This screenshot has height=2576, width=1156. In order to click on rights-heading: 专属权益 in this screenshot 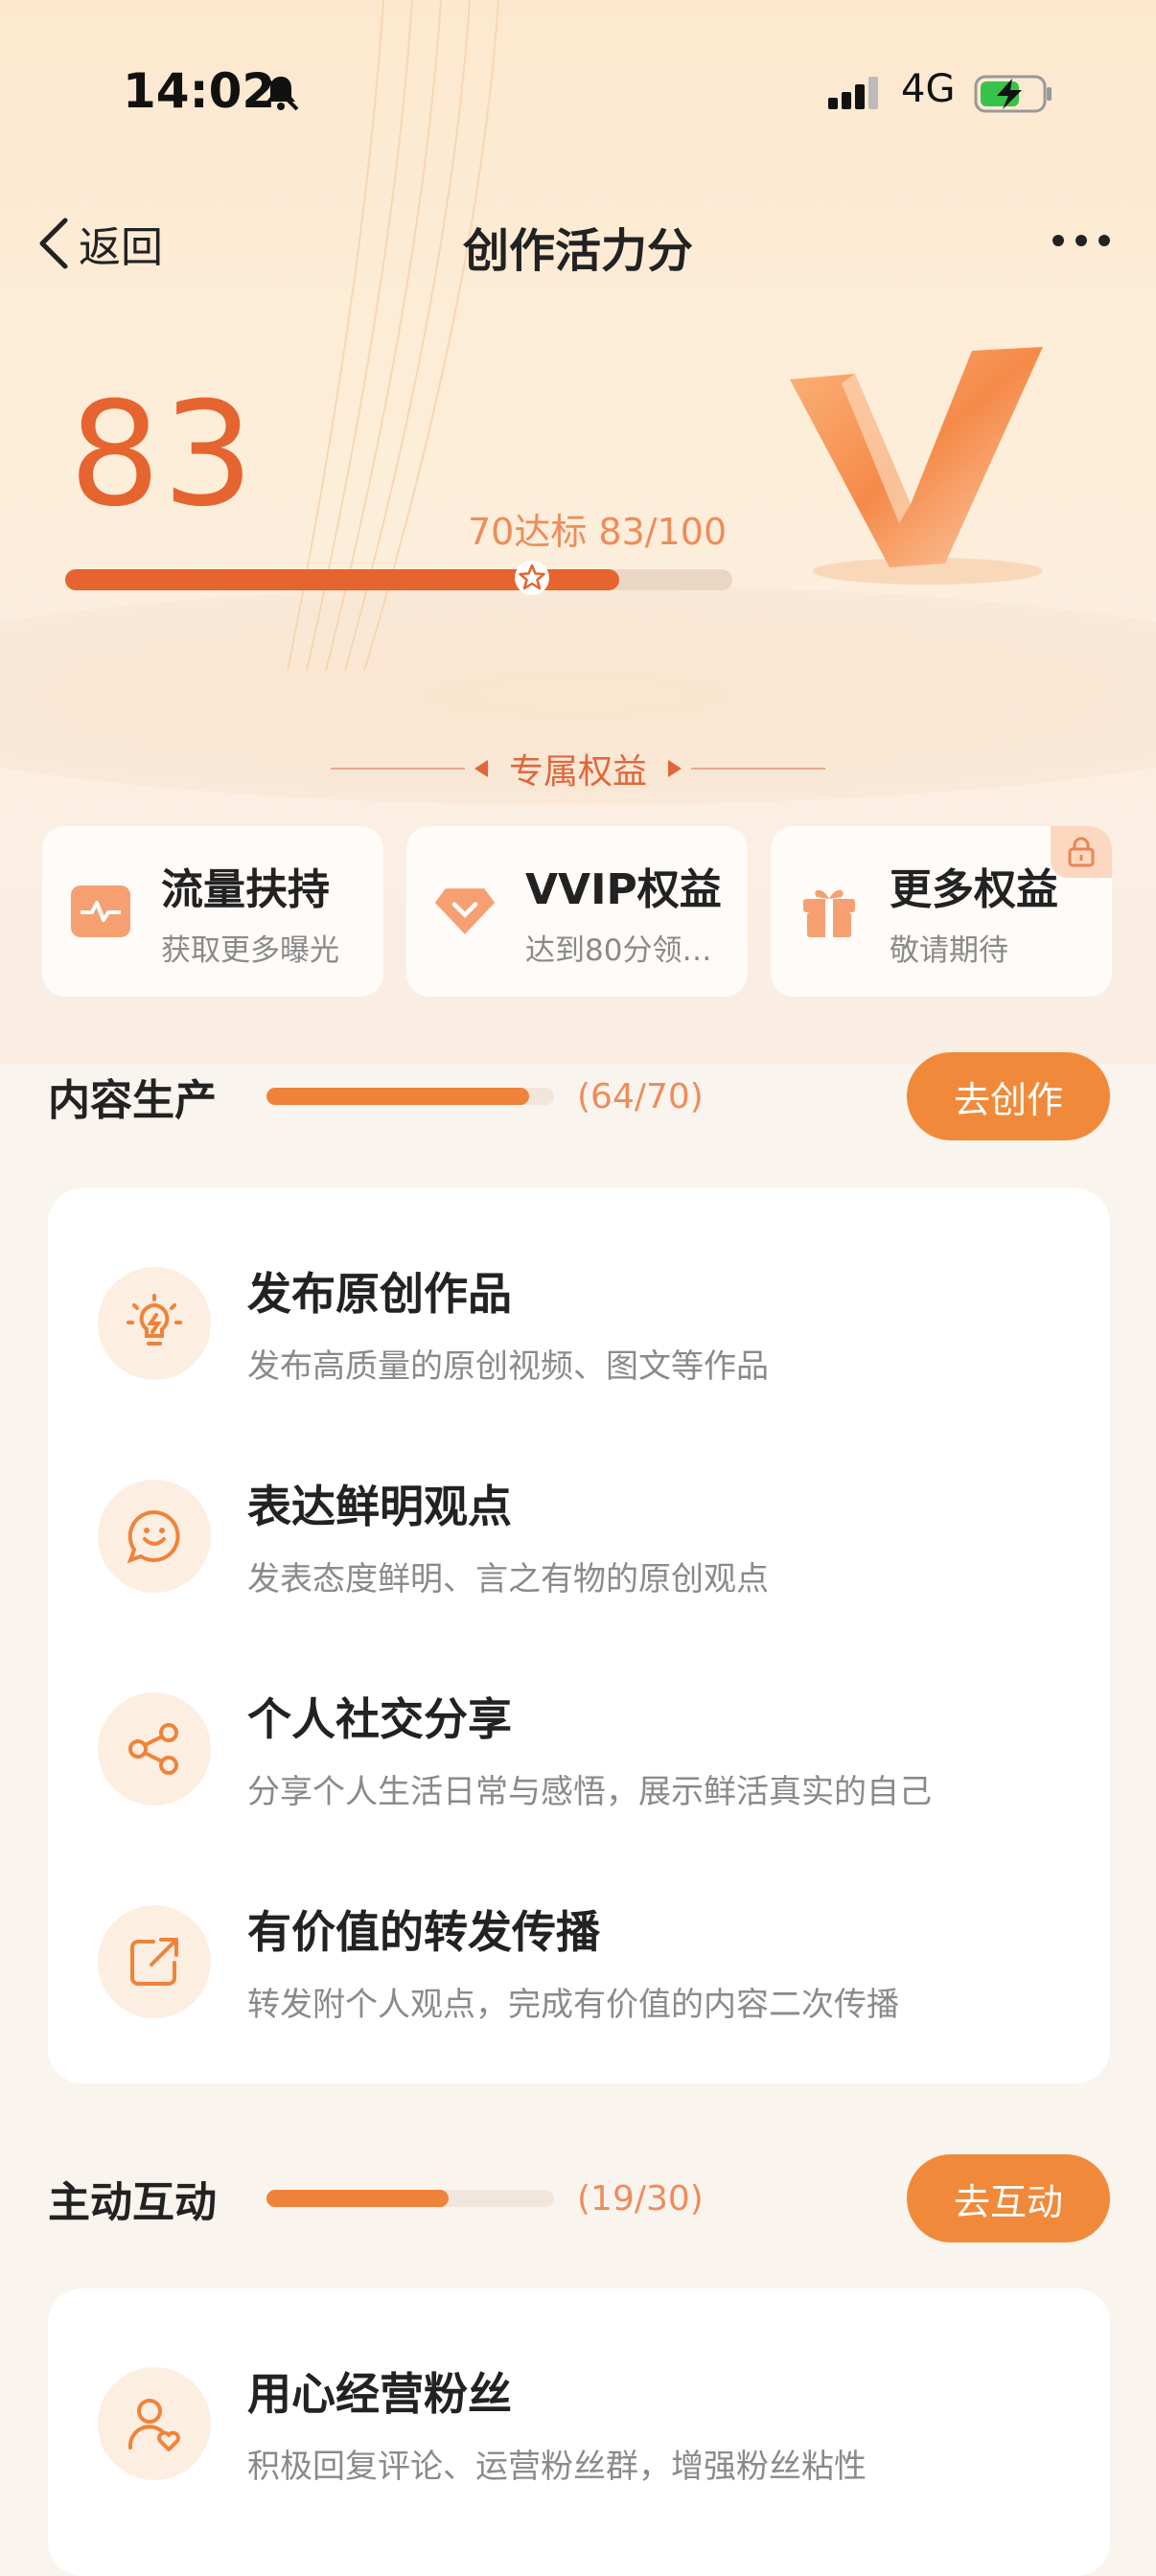, I will do `click(578, 769)`.